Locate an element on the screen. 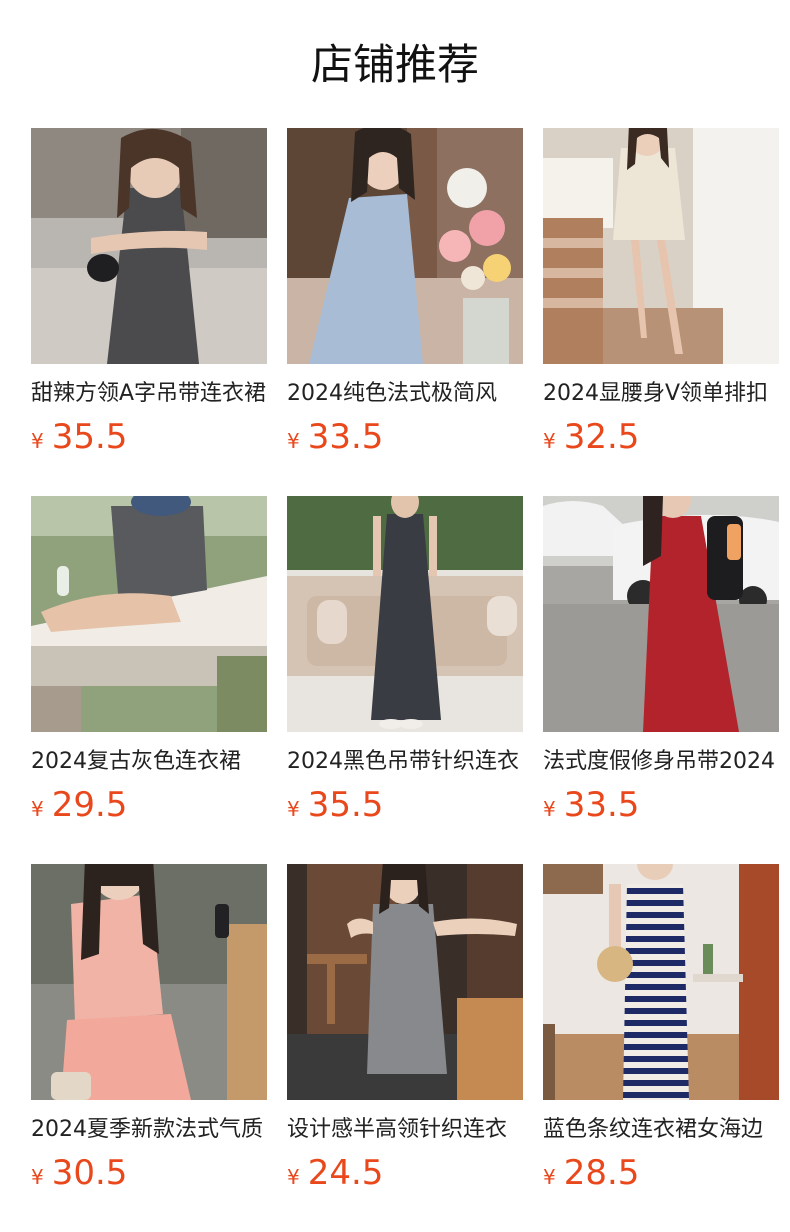 This screenshot has width=790, height=1232. product-price: ¥30.5 is located at coordinates (149, 1173).